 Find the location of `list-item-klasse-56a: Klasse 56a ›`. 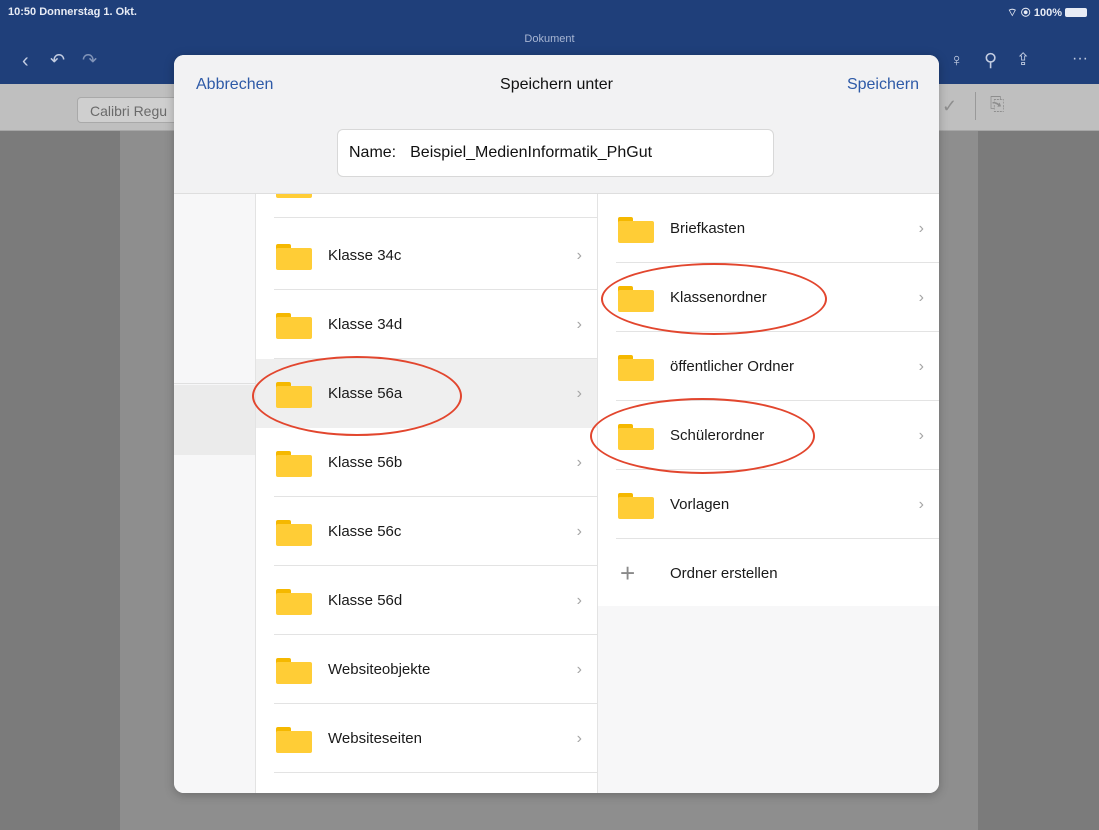

list-item-klasse-56a: Klasse 56a › is located at coordinates (426, 393).